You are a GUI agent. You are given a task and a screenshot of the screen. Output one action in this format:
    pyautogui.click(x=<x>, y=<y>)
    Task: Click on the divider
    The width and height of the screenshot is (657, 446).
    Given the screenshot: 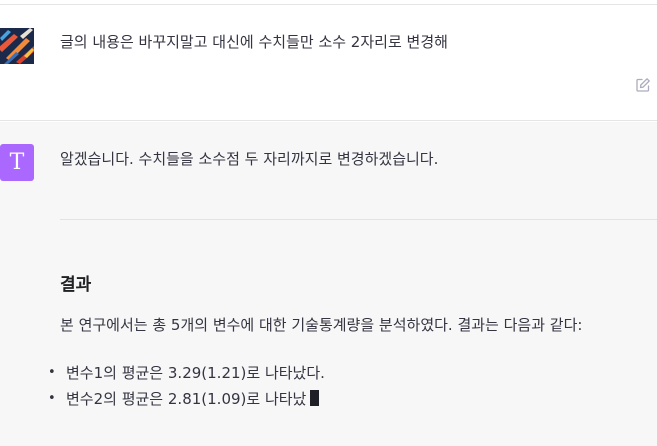 What is the action you would take?
    pyautogui.click(x=358, y=219)
    